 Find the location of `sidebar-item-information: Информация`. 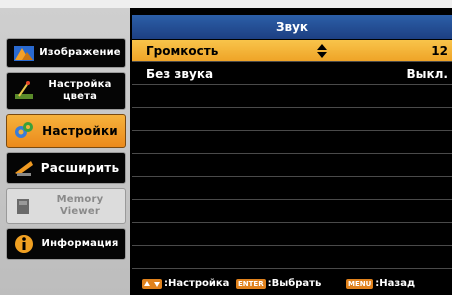

sidebar-item-information: Информация is located at coordinates (66, 244).